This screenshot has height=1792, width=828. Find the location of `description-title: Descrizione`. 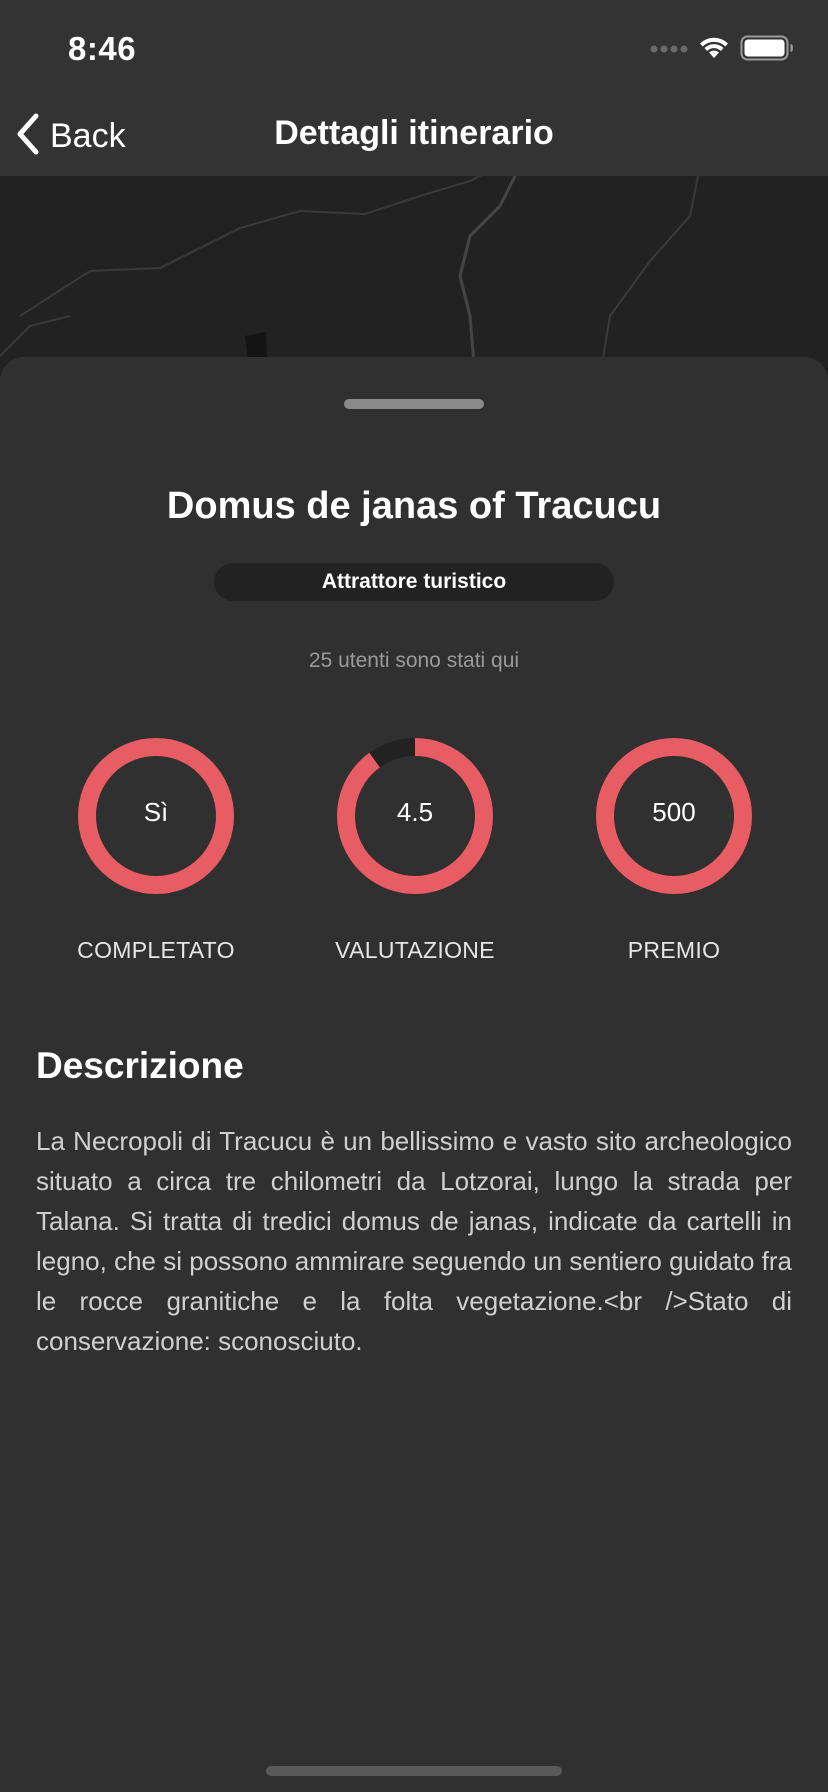

description-title: Descrizione is located at coordinates (140, 1065).